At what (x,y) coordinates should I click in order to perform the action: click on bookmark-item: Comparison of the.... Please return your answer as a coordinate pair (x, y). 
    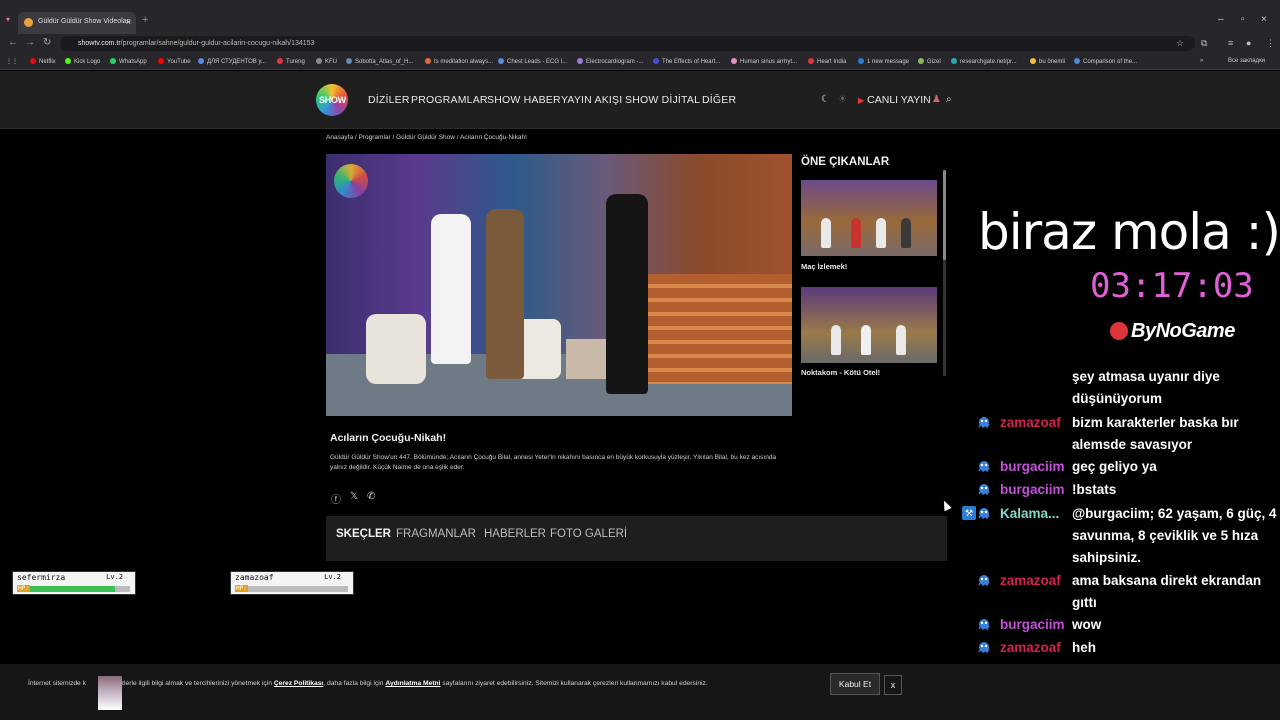
    Looking at the image, I should click on (1105, 61).